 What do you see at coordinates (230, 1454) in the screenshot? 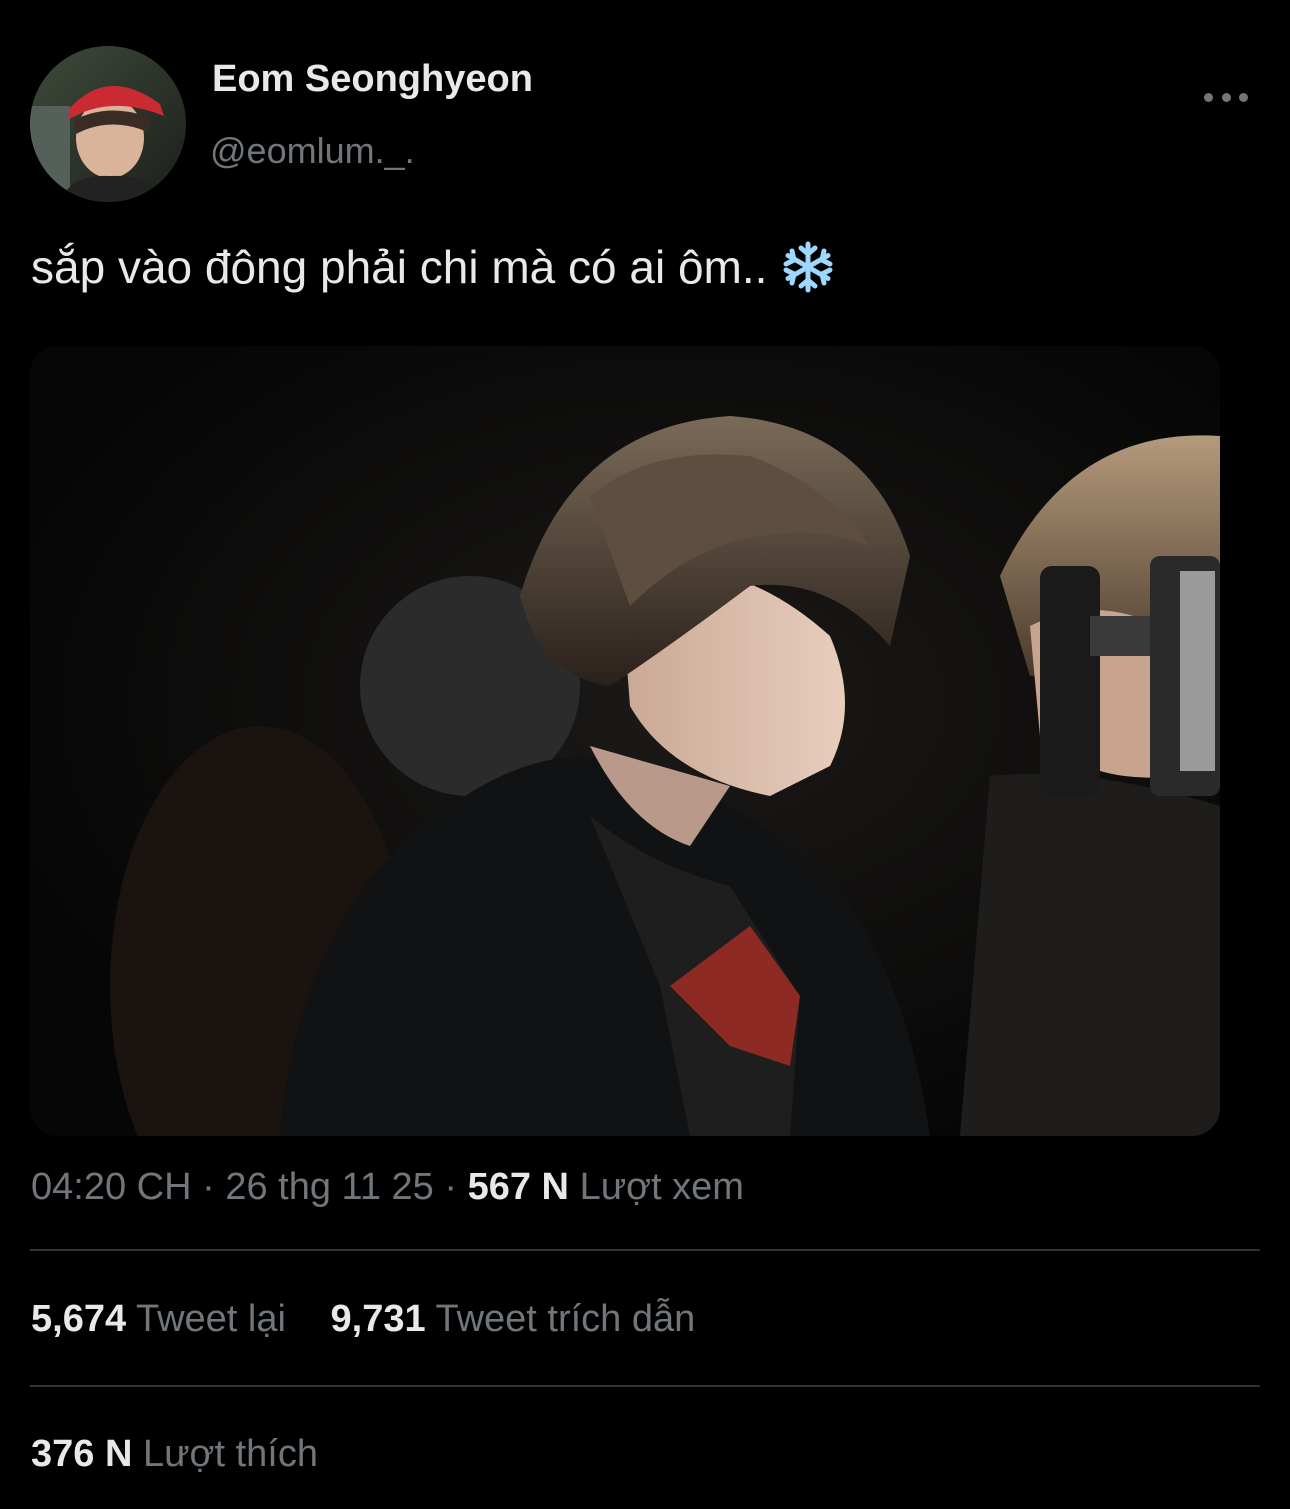
I see `likes-label: Lượt thích` at bounding box center [230, 1454].